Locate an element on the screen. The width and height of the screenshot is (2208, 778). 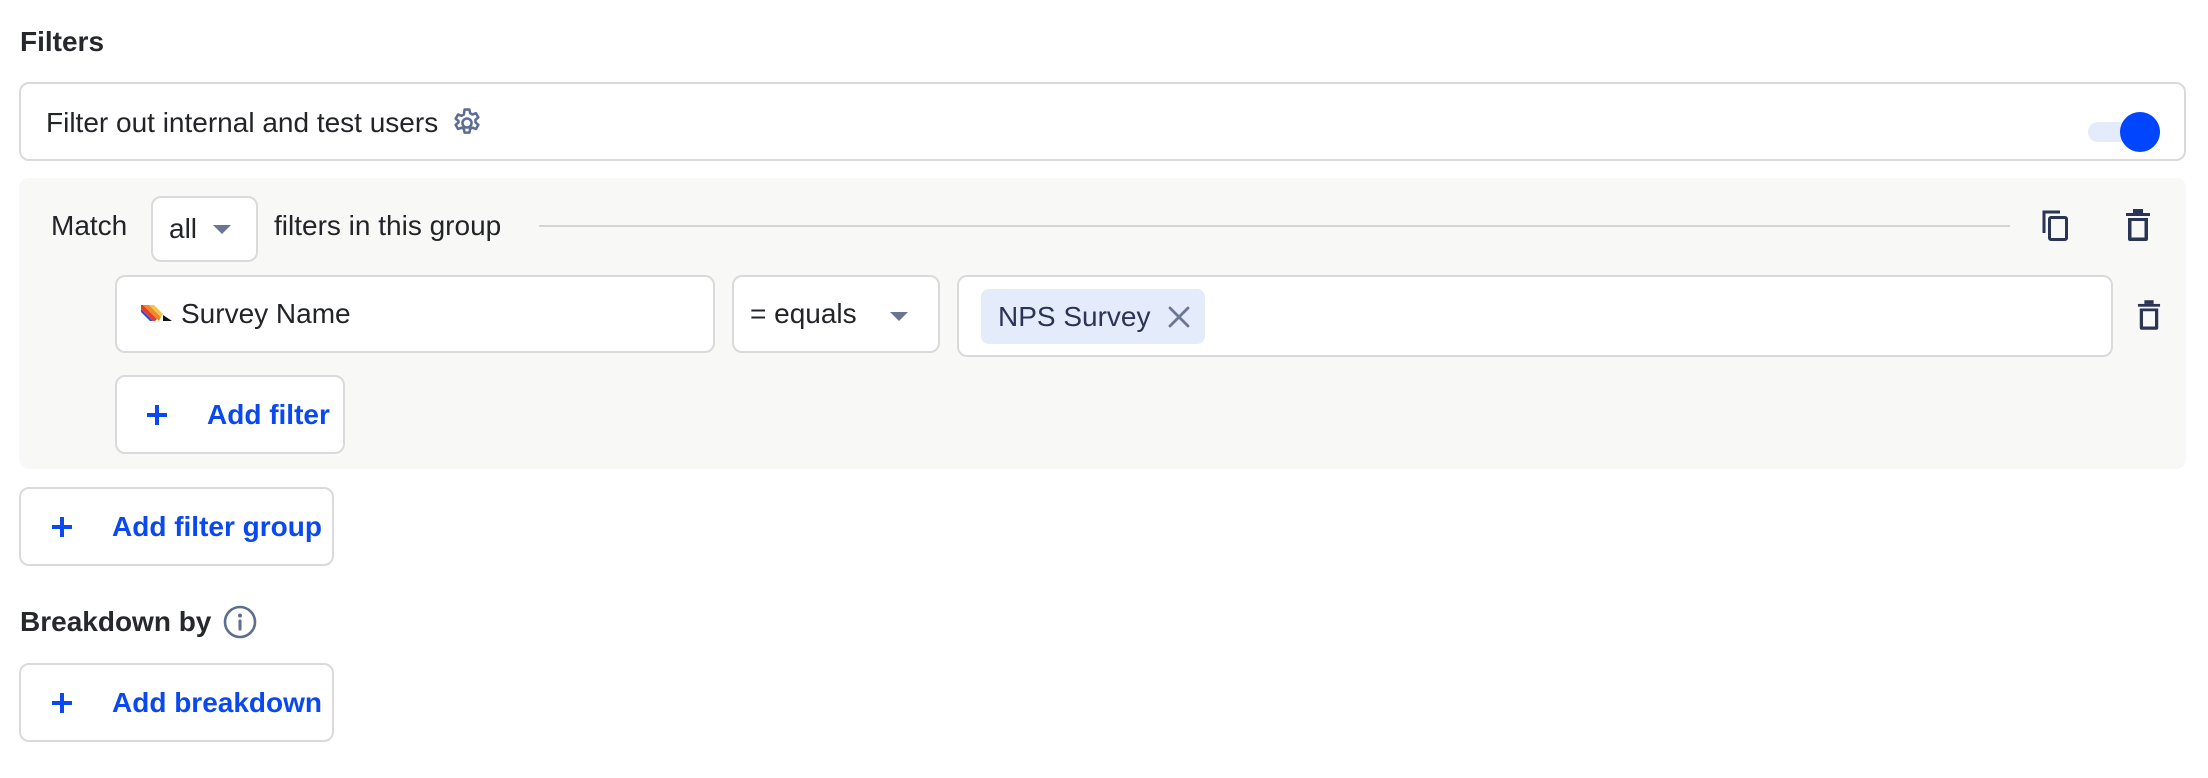
match-suffix: filters in this group is located at coordinates (388, 225).